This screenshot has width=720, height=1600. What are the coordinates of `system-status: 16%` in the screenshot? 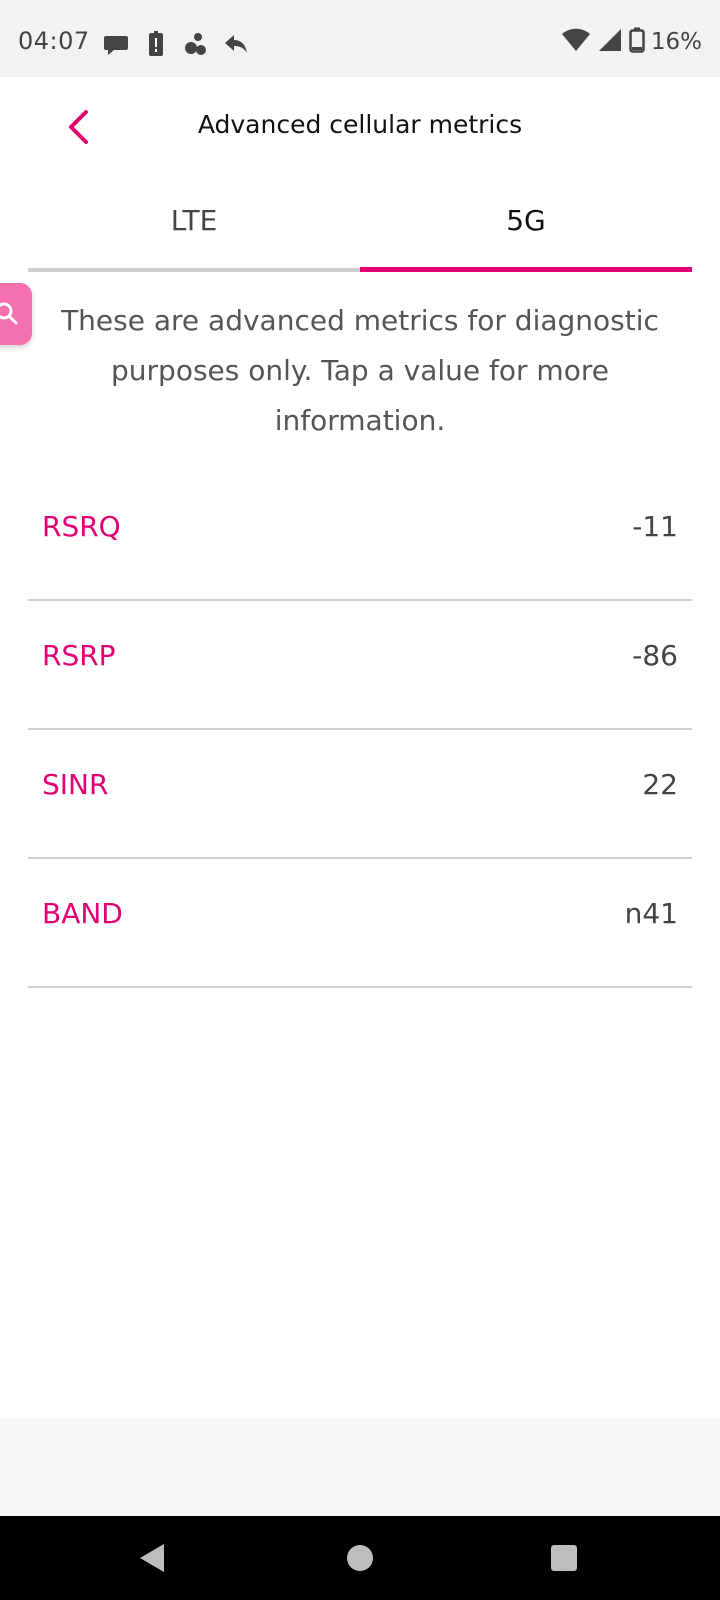 It's located at (631, 42).